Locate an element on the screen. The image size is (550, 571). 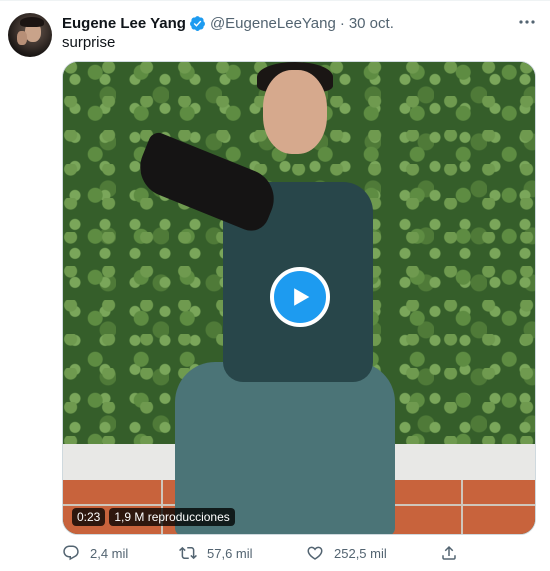
retweet-button: 57,6 mil is located at coordinates (216, 553).